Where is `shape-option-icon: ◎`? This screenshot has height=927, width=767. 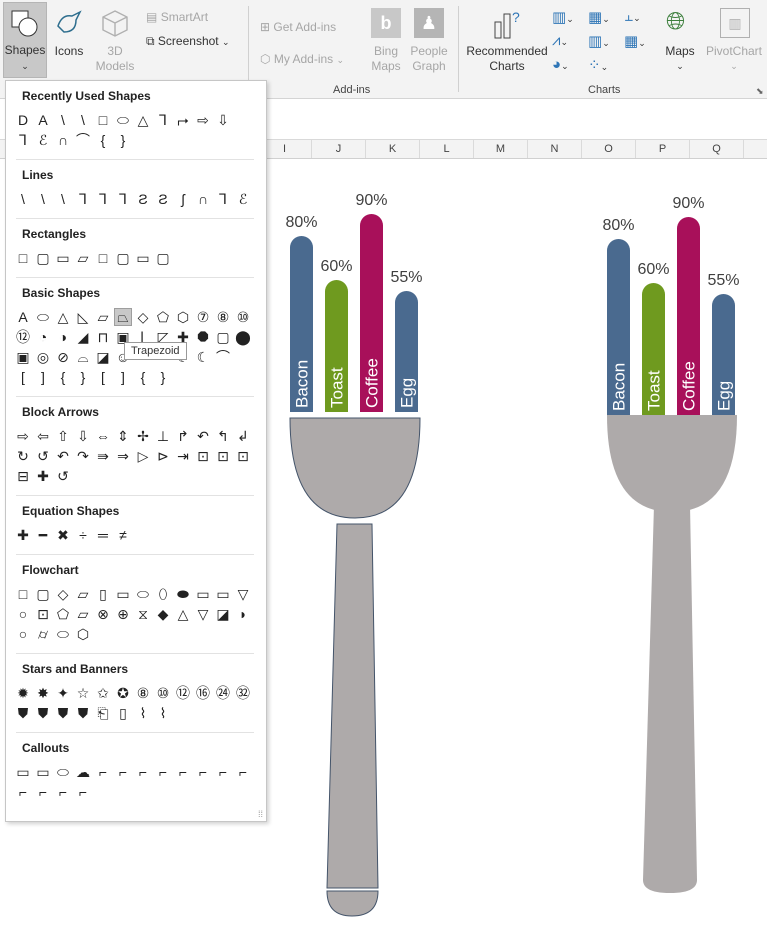
shape-option-icon: ◎ is located at coordinates (43, 357).